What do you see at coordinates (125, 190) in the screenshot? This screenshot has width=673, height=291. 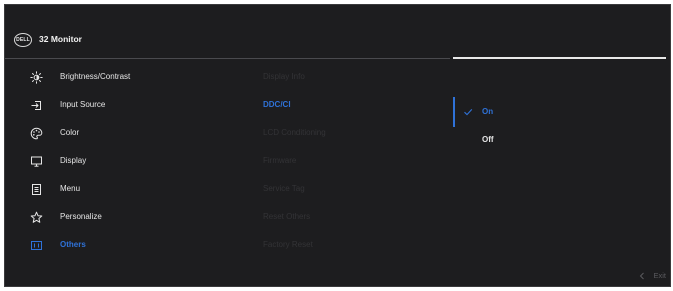 I see `menu-item-menu: Menu` at bounding box center [125, 190].